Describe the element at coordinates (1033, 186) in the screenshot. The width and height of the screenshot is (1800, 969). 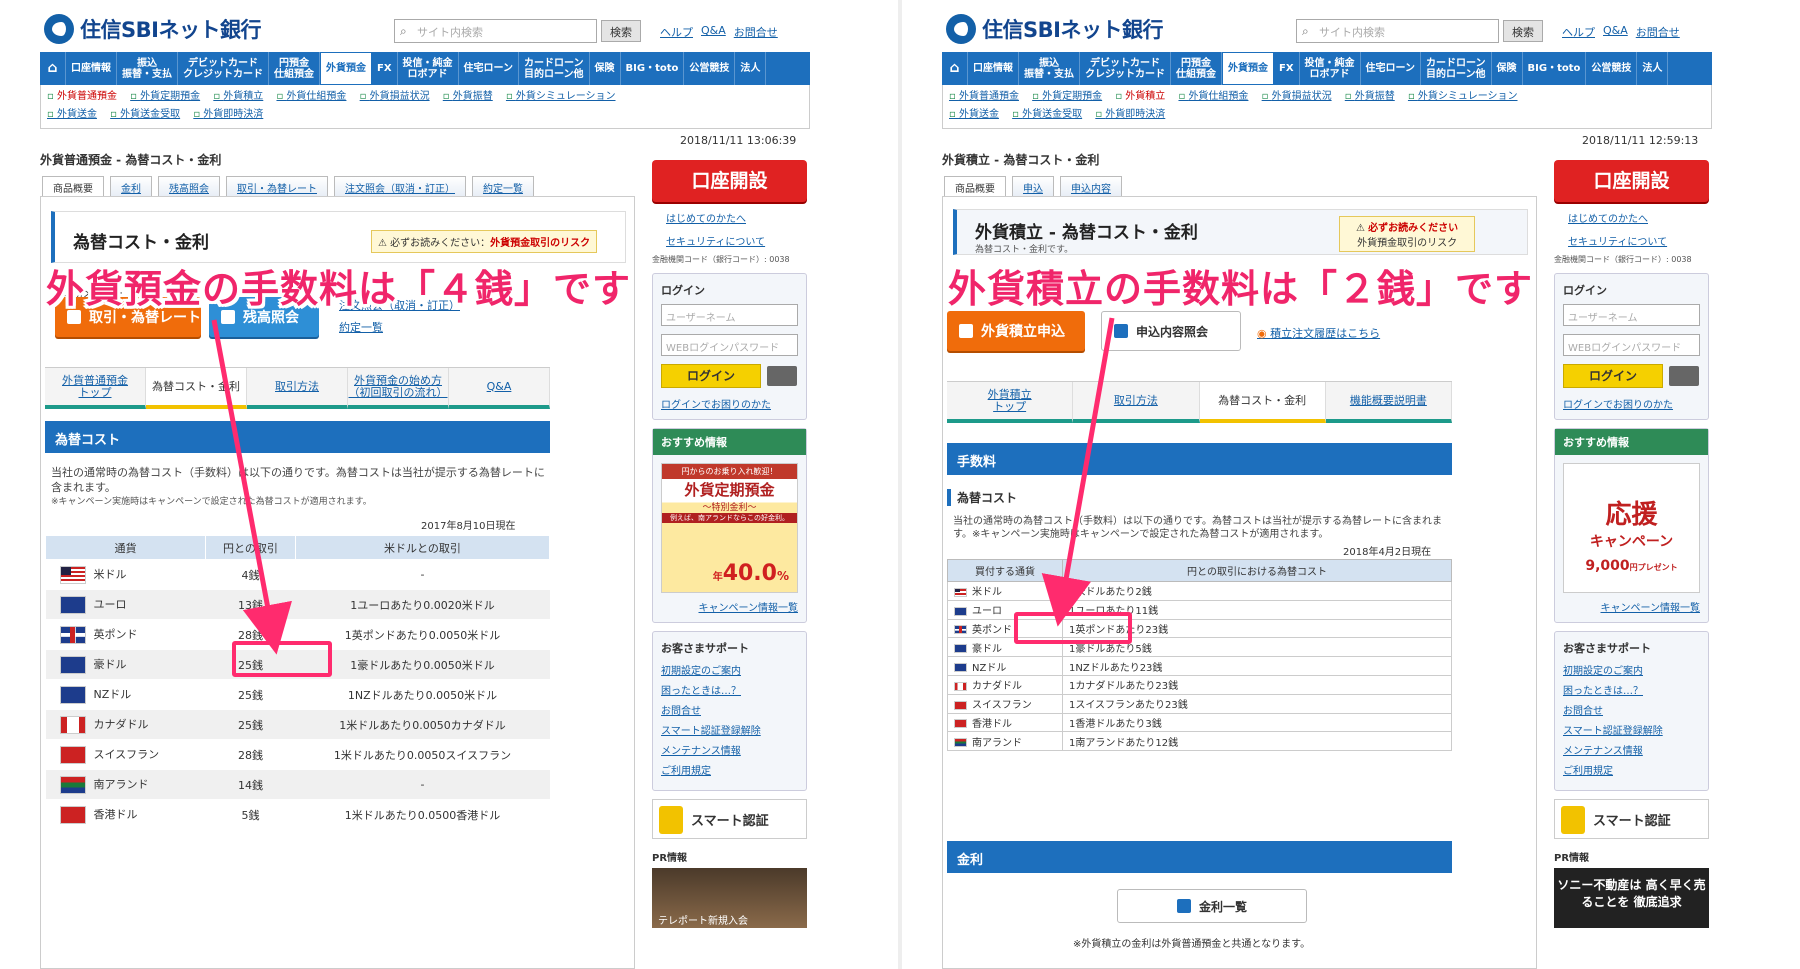
I see `tab-apply: 申込` at that location.